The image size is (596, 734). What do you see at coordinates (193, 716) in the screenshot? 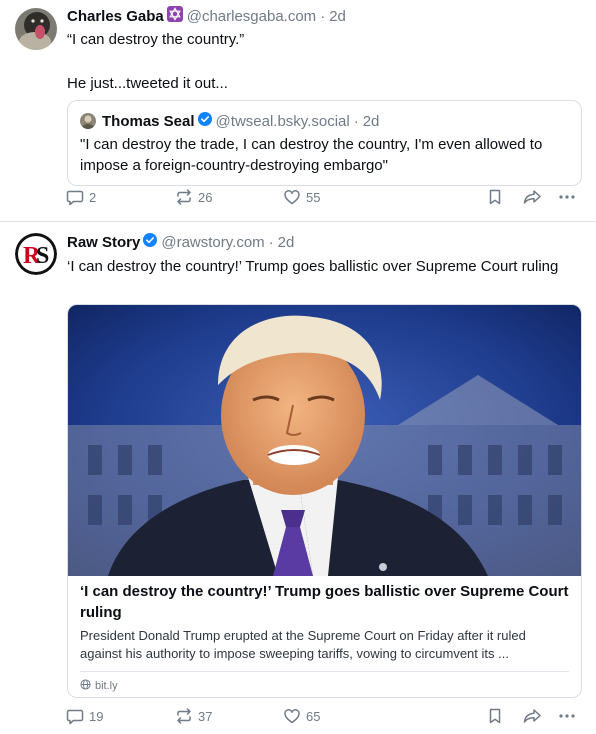
I see `repost-button: 37` at bounding box center [193, 716].